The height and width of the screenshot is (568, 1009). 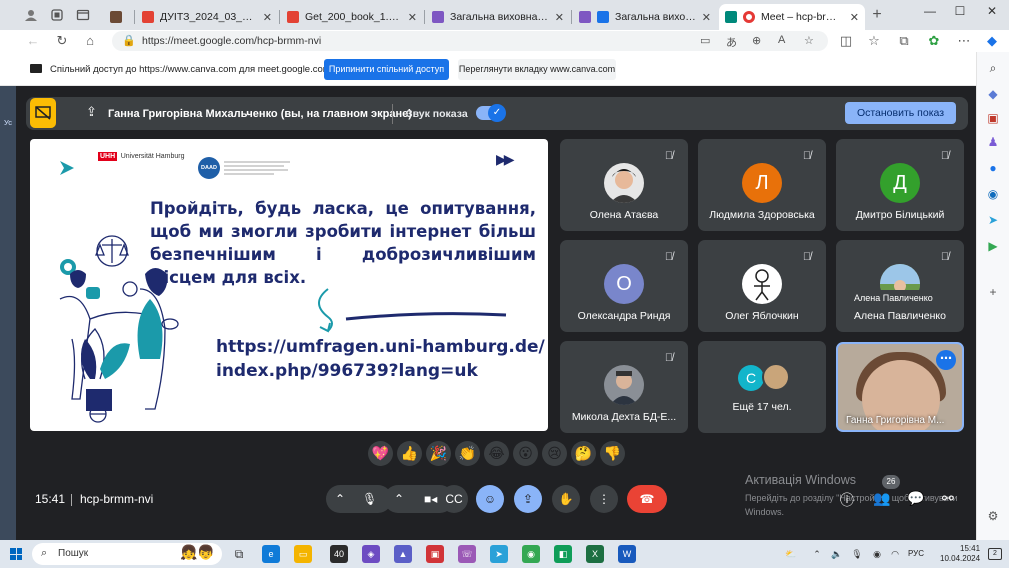 What do you see at coordinates (129, 40) in the screenshot?
I see `lock-icon: 🔒` at bounding box center [129, 40].